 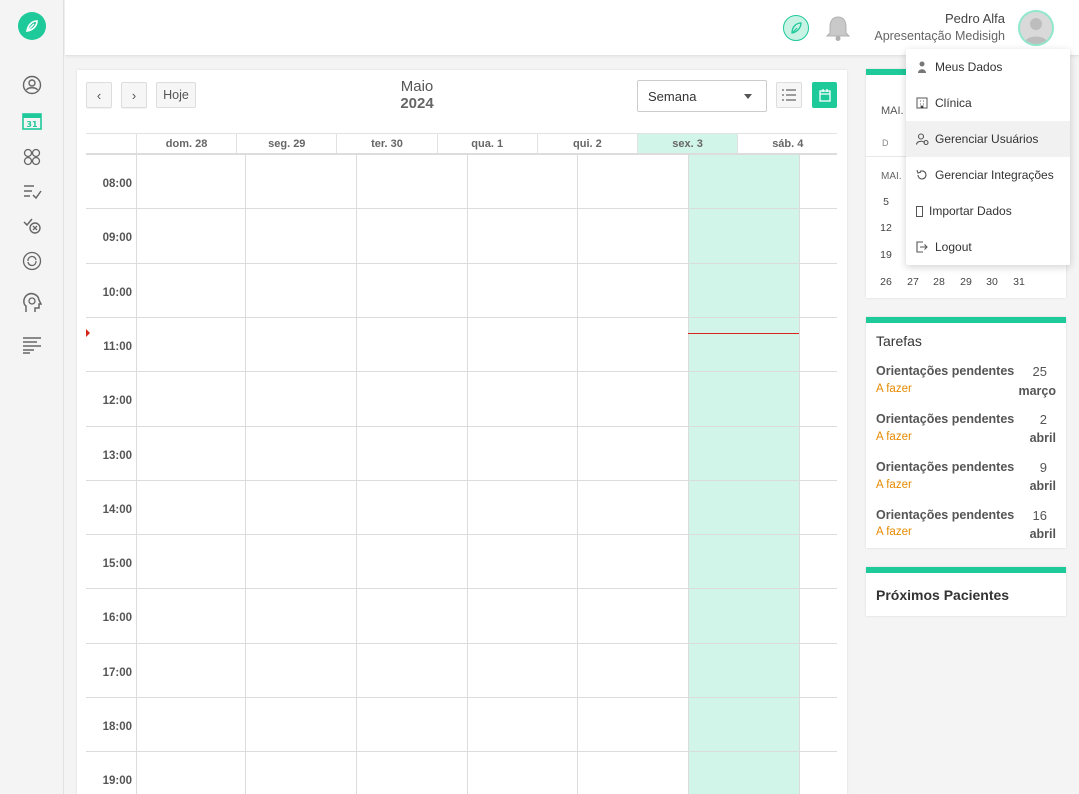 What do you see at coordinates (32, 225) in the screenshot?
I see `cancel-icon` at bounding box center [32, 225].